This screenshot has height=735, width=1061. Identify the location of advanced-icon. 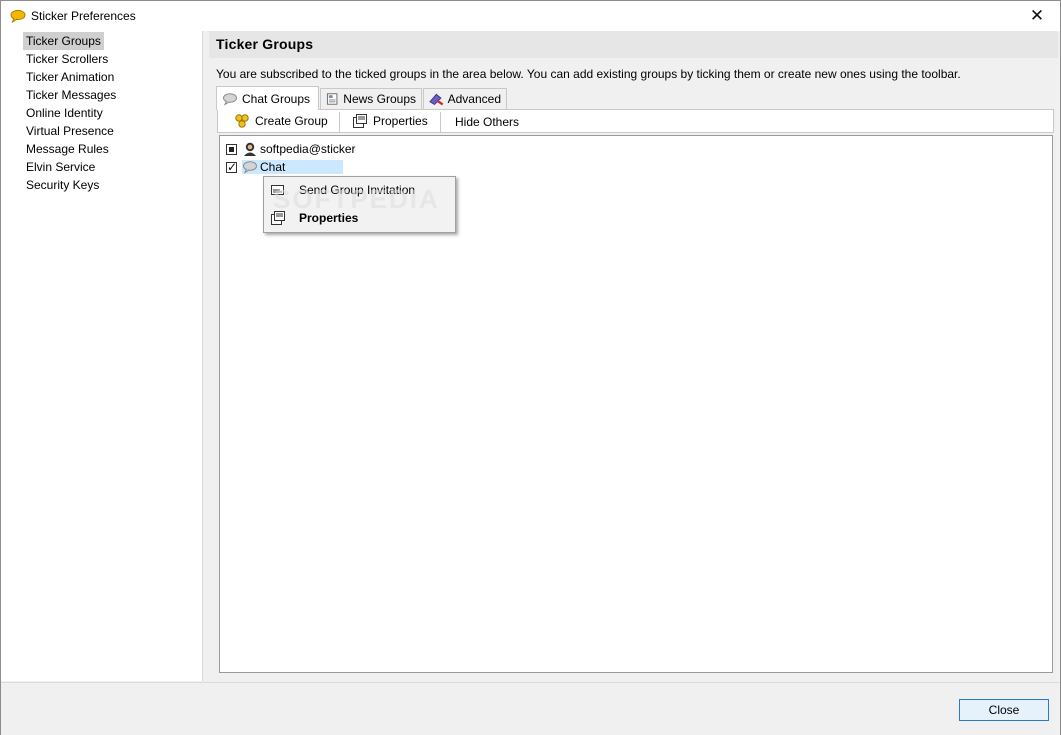
(436, 99).